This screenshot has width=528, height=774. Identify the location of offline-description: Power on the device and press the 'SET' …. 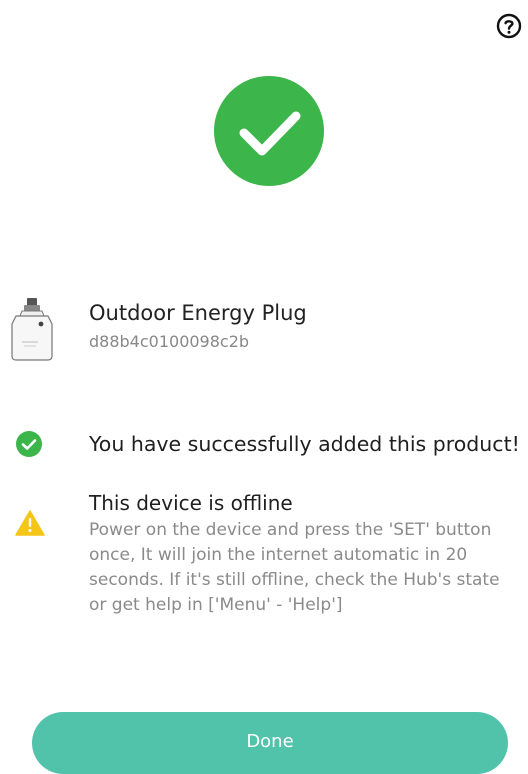
(294, 567).